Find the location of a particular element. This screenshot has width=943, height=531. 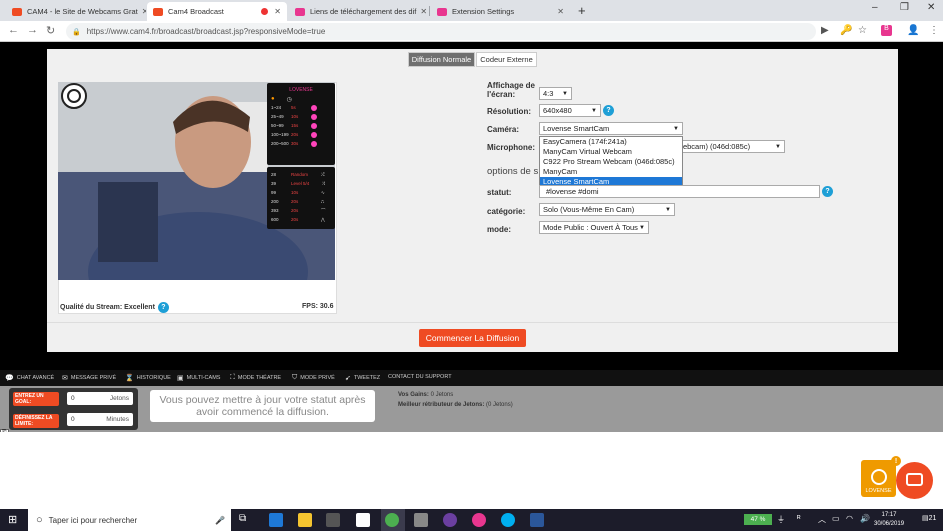

display-select: 4:3 ▼ is located at coordinates (555, 93).